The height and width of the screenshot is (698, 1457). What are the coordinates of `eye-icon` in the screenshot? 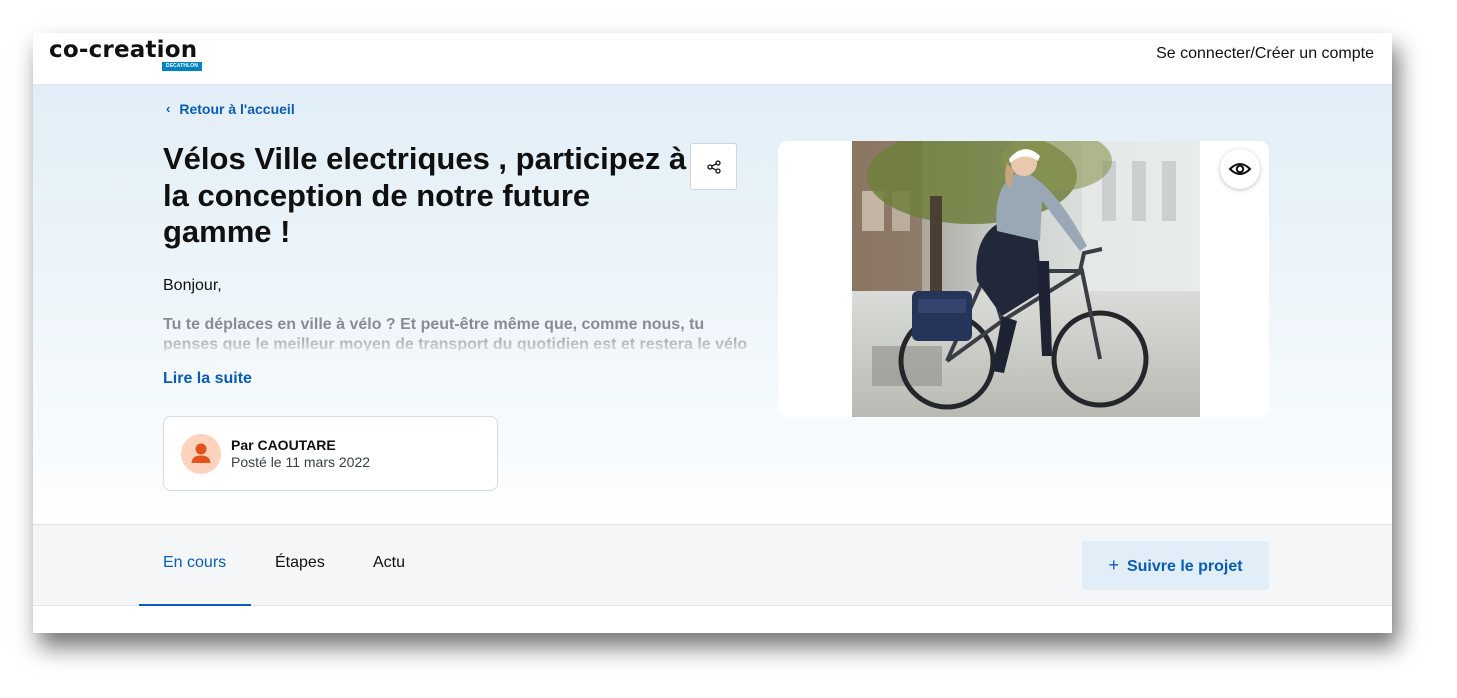 It's located at (1240, 169).